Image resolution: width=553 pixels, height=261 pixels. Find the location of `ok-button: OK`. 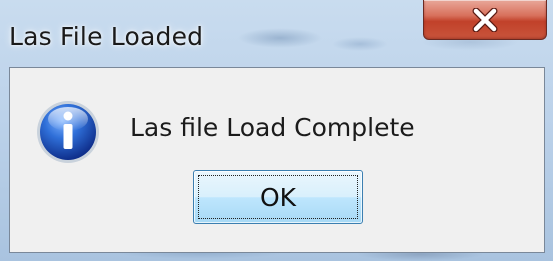

ok-button: OK is located at coordinates (278, 197).